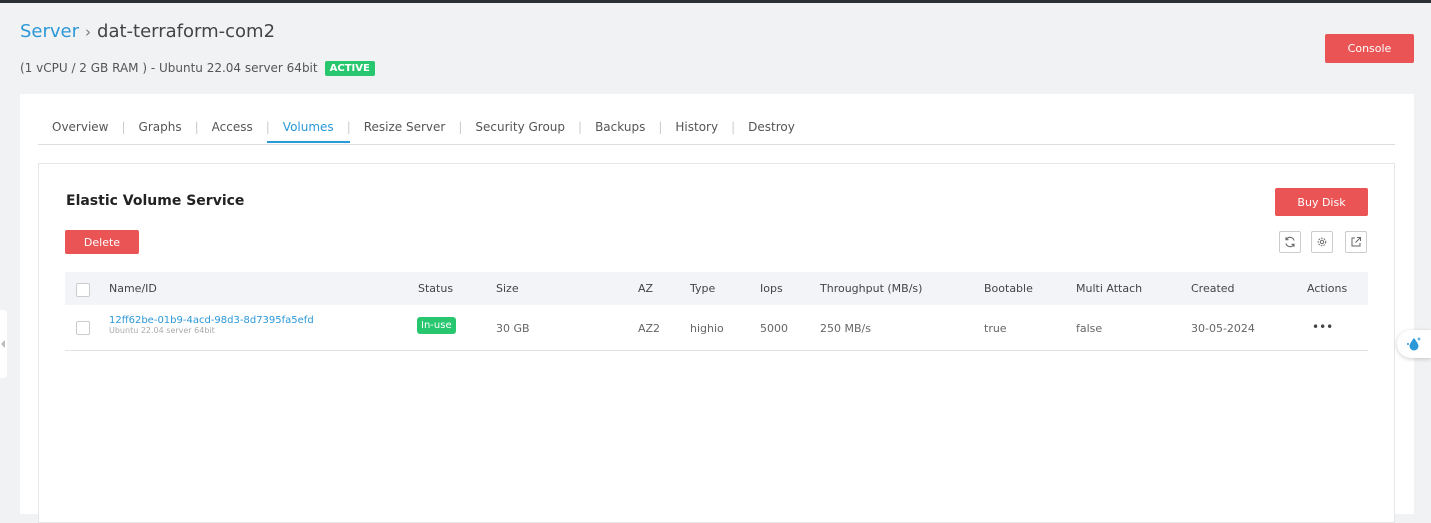  I want to click on type-cell: highio, so click(707, 328).